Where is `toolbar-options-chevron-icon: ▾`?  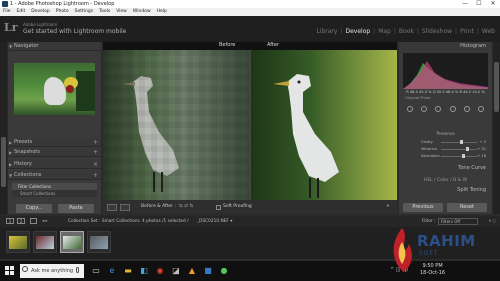 toolbar-options-chevron-icon: ▾ is located at coordinates (388, 207).